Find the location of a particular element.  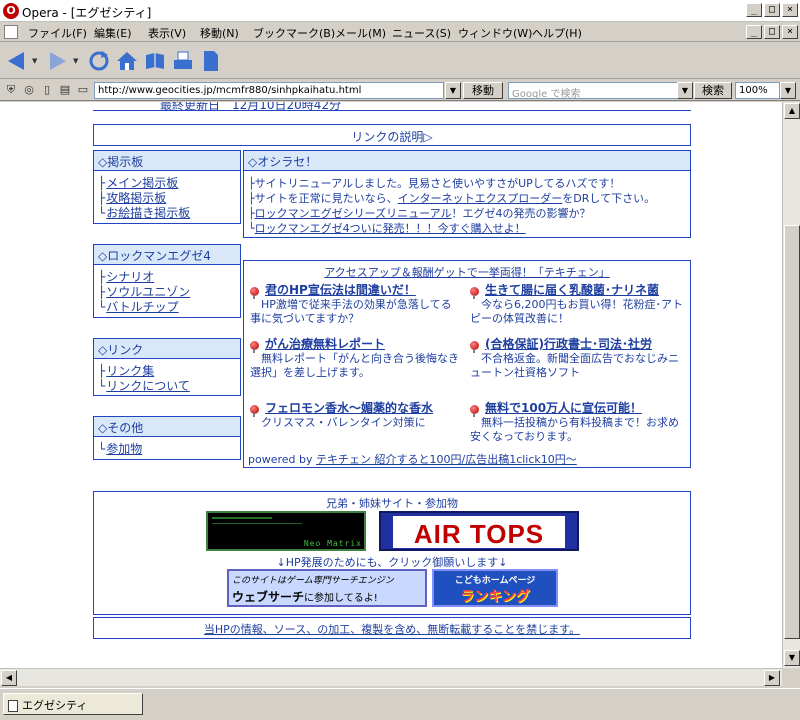

link-description-box: リンクの説明▷ is located at coordinates (392, 135).